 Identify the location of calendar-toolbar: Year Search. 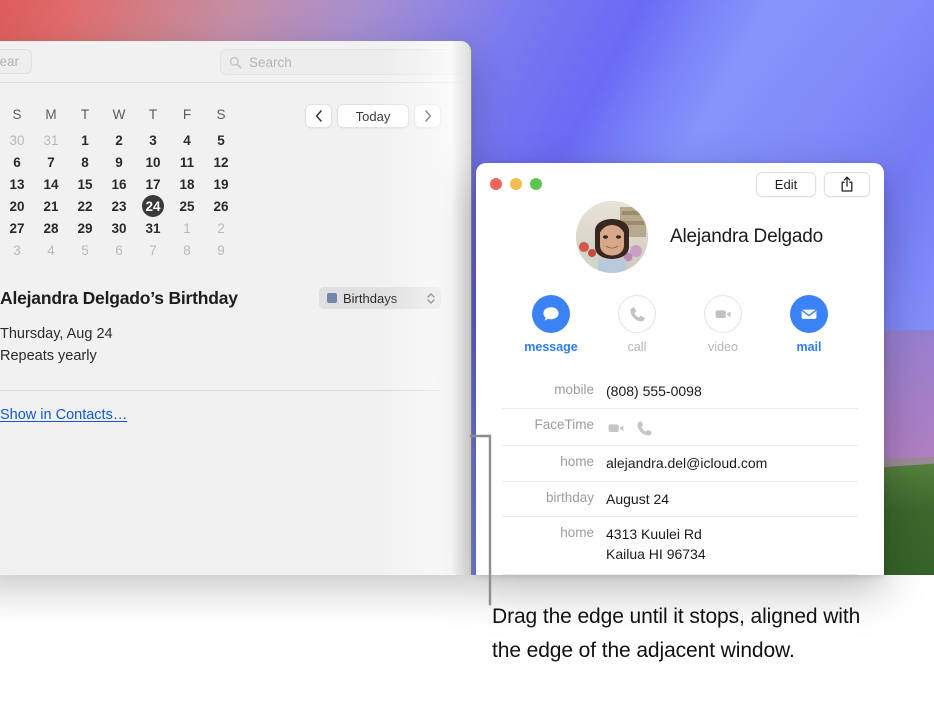
(235, 62).